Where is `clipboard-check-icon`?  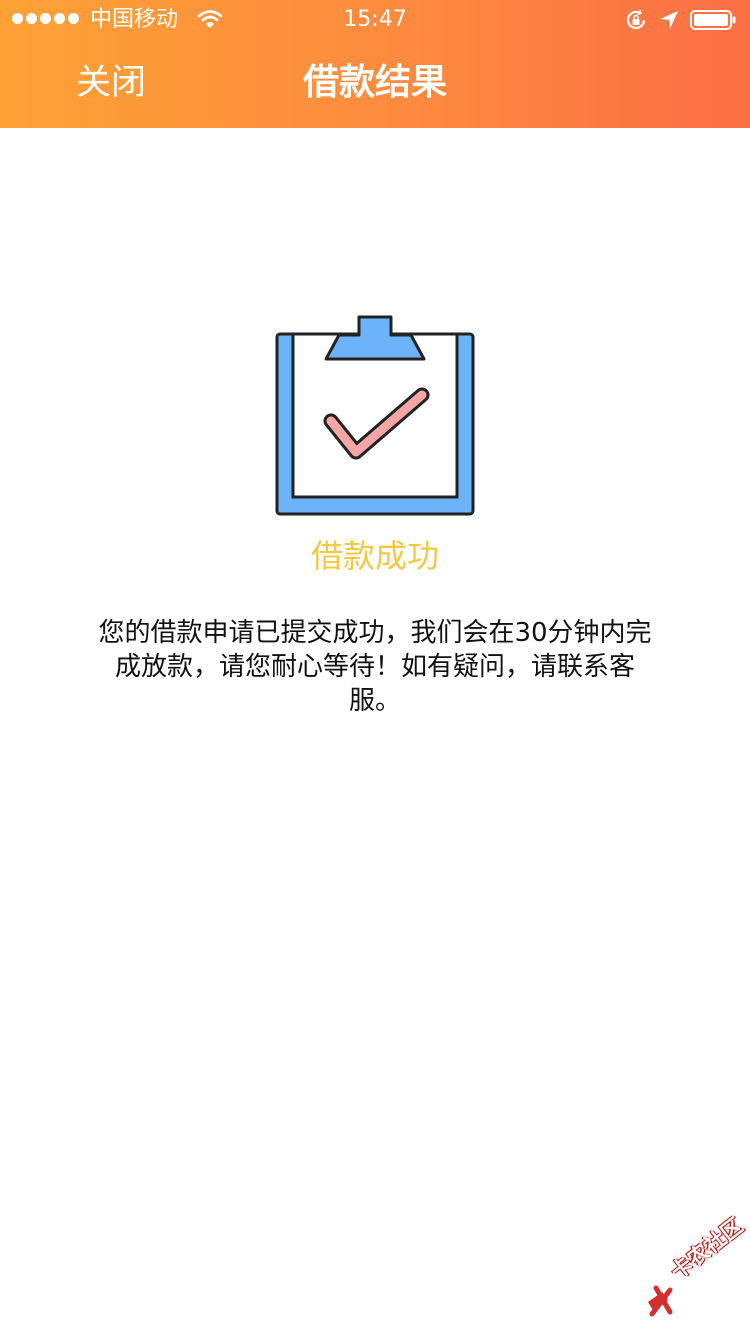
clipboard-check-icon is located at coordinates (375, 415).